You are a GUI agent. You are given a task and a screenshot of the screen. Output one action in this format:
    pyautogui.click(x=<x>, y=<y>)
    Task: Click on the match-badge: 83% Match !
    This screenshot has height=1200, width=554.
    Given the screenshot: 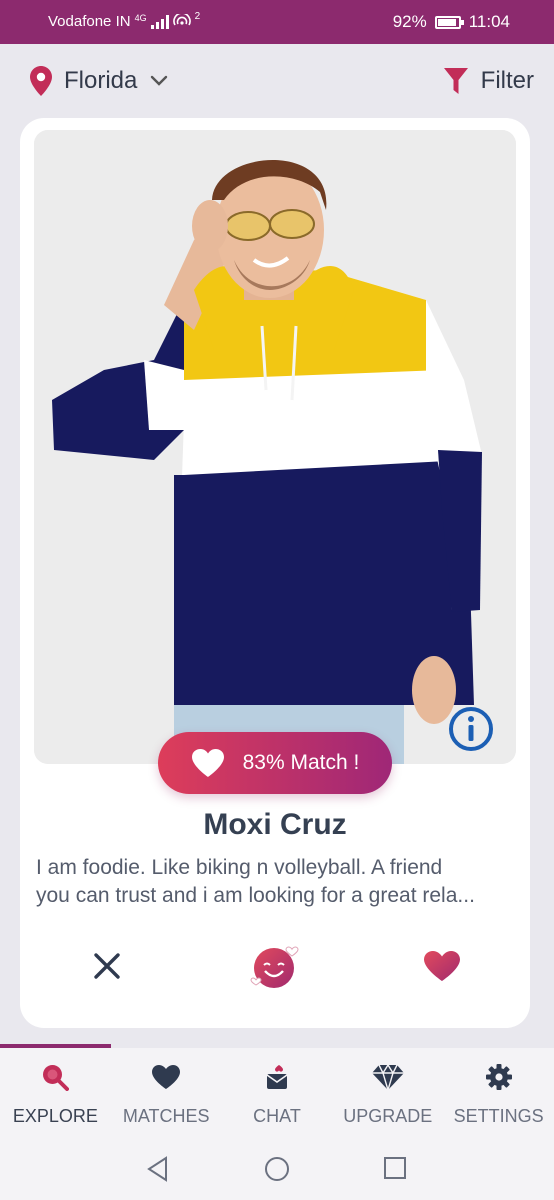 What is the action you would take?
    pyautogui.click(x=275, y=763)
    